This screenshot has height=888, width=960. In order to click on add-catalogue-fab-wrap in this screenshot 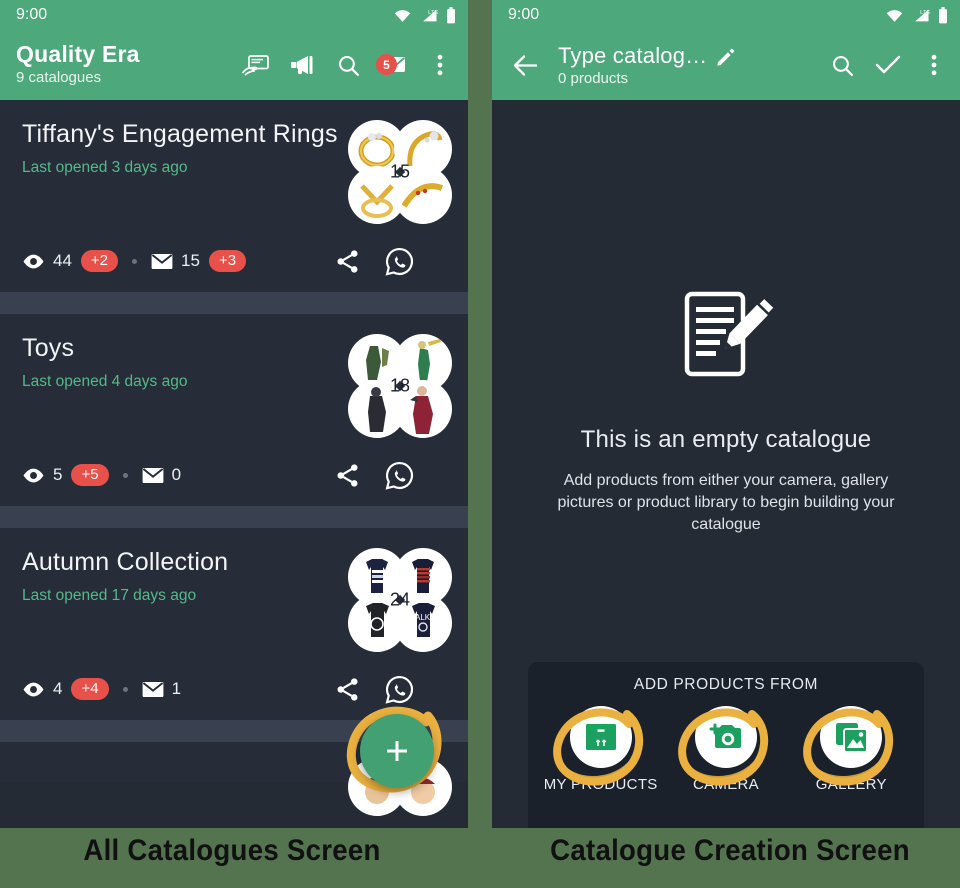, I will do `click(397, 751)`.